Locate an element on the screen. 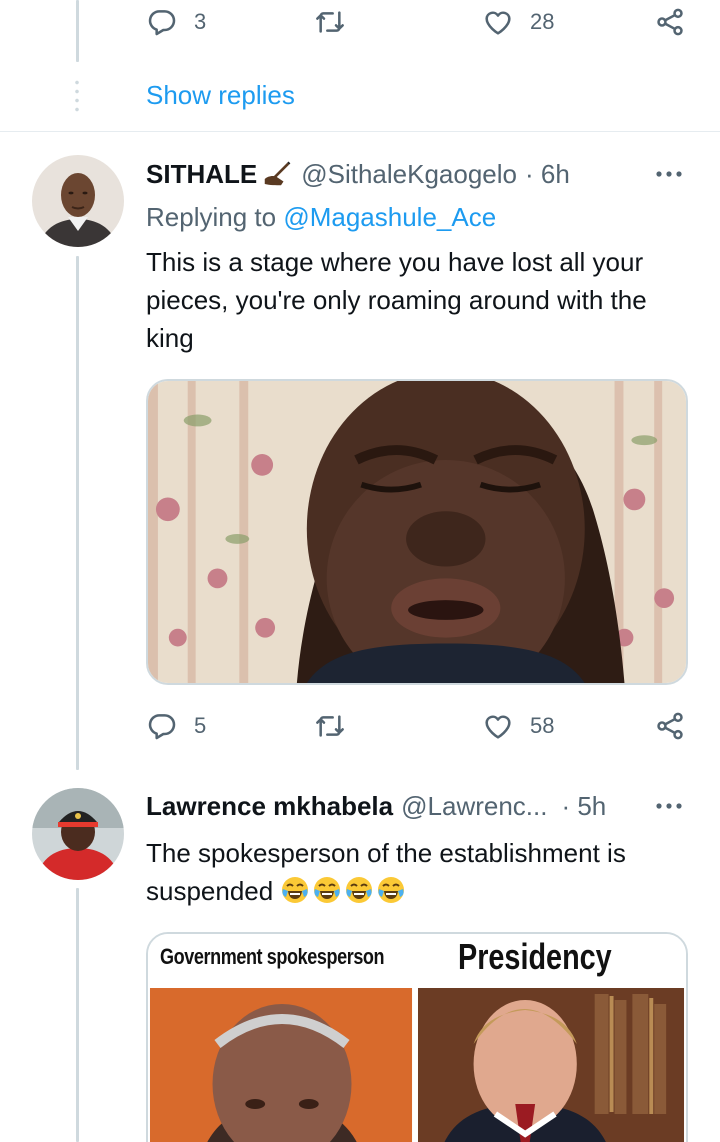 This screenshot has height=1142, width=720. replying-to: Replying to @Magashule_Ace is located at coordinates (321, 217).